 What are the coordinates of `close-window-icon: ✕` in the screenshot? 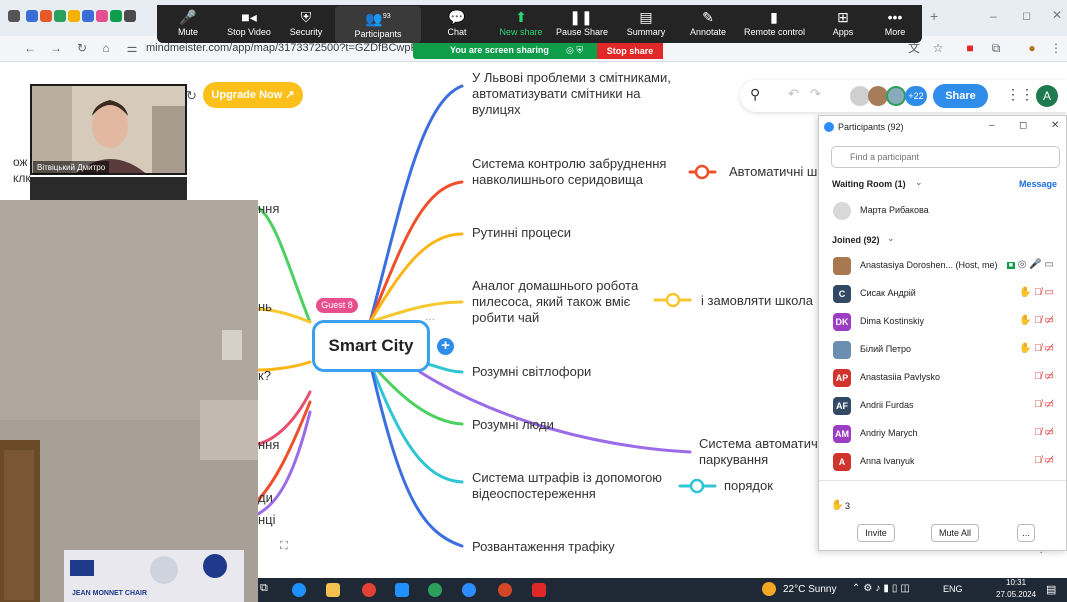 It's located at (1057, 15).